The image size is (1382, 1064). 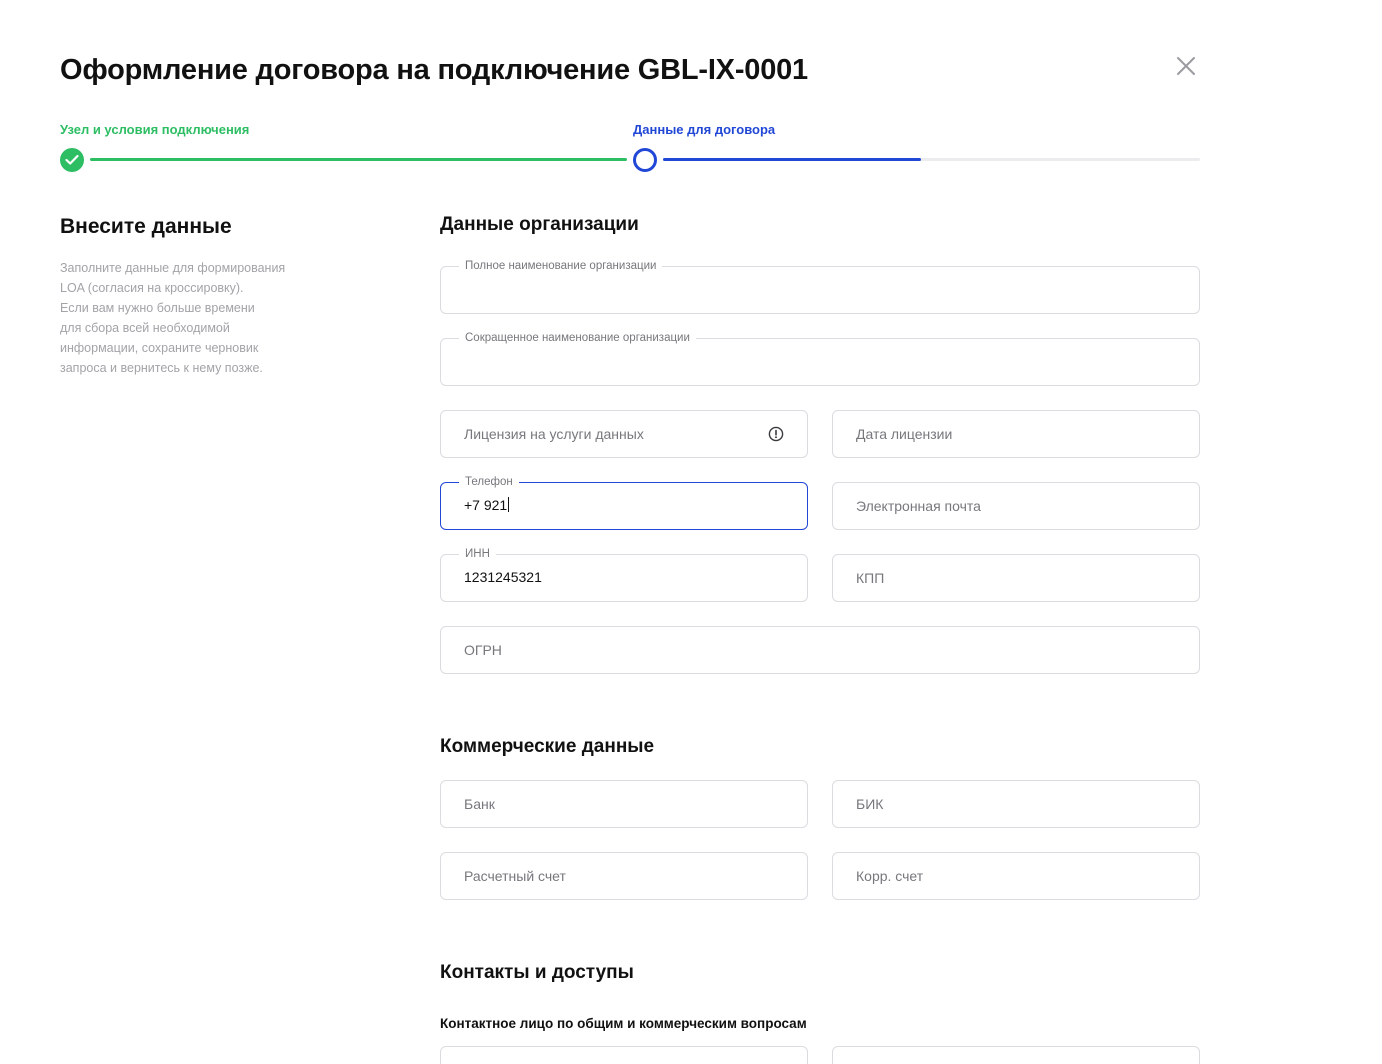 I want to click on section-title-contacts: Контакты и доступы, so click(x=537, y=972).